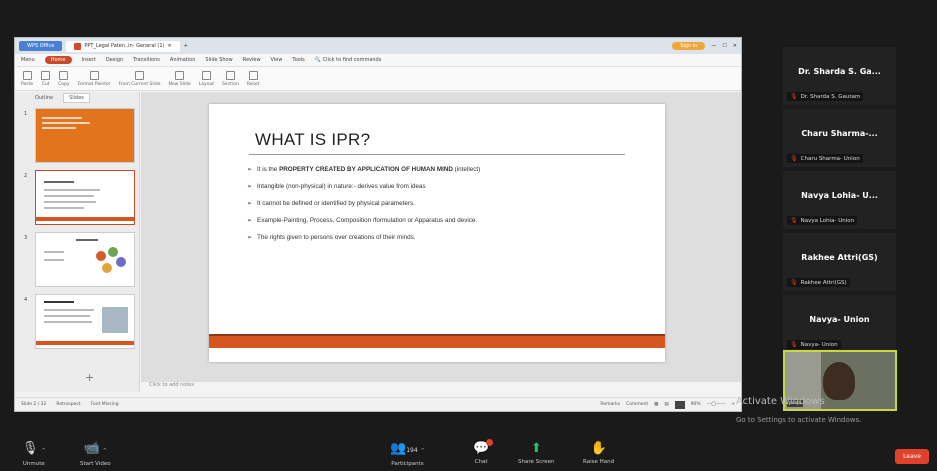 Image resolution: width=937 pixels, height=471 pixels. What do you see at coordinates (819, 344) in the screenshot?
I see `participant-sub: Navya- Union` at bounding box center [819, 344].